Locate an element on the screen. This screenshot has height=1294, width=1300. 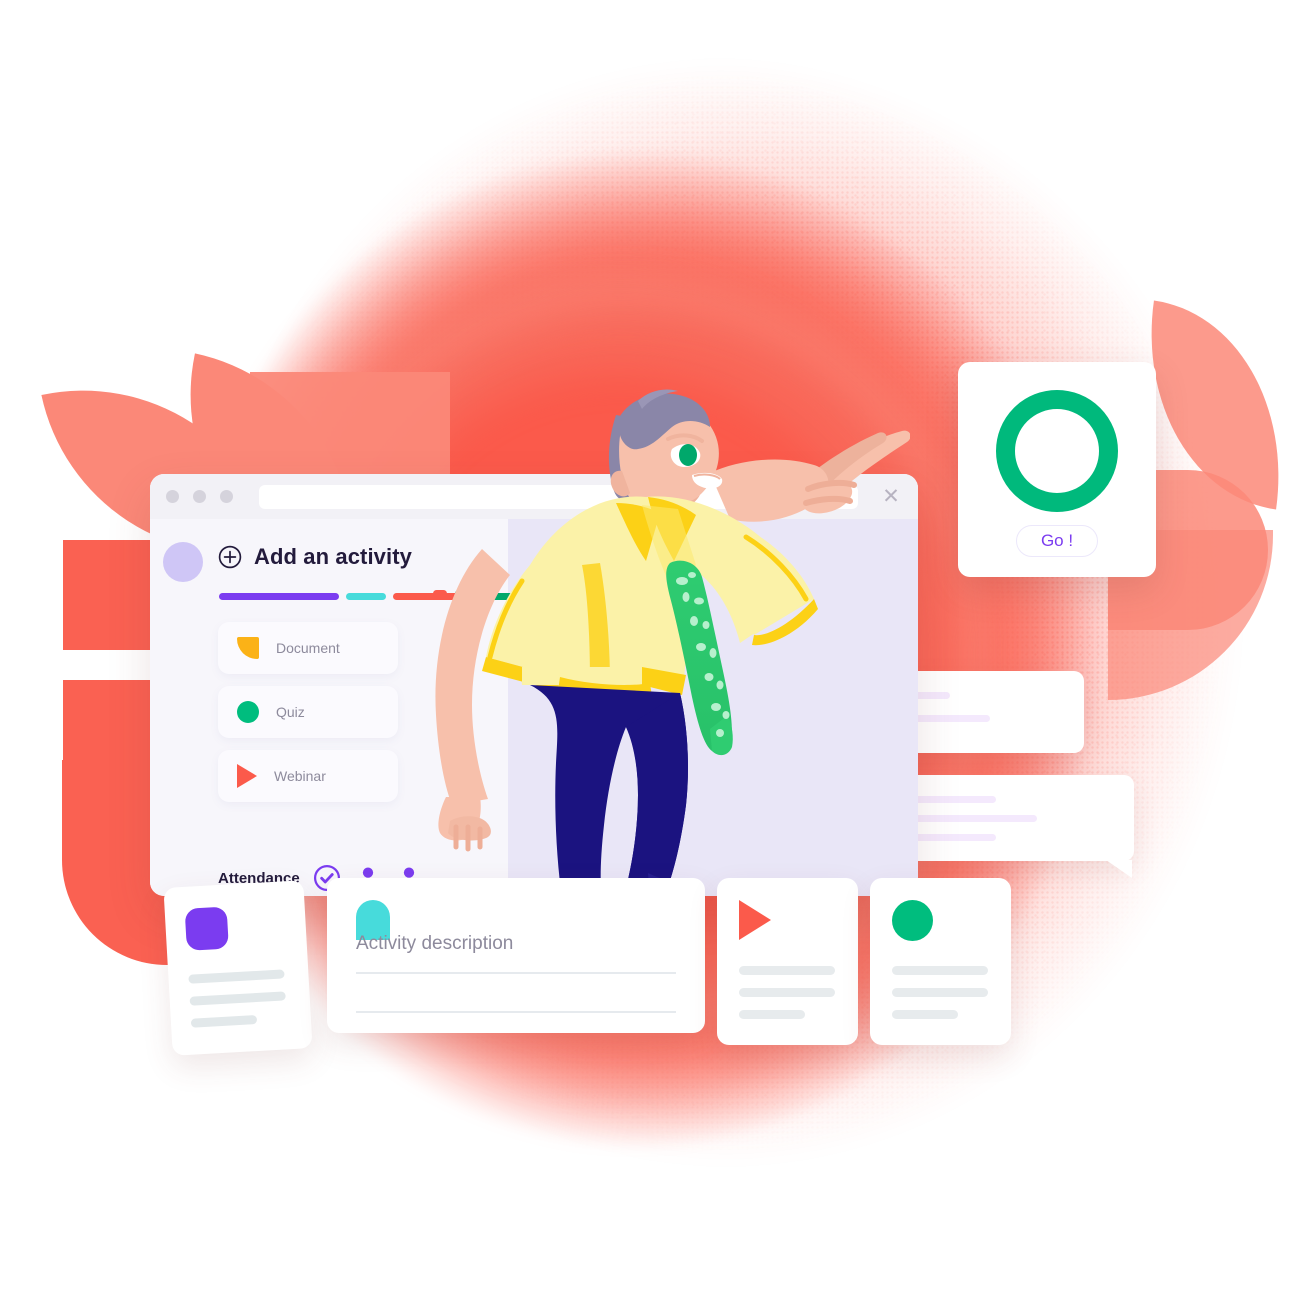
quiz-card is located at coordinates (940, 961).